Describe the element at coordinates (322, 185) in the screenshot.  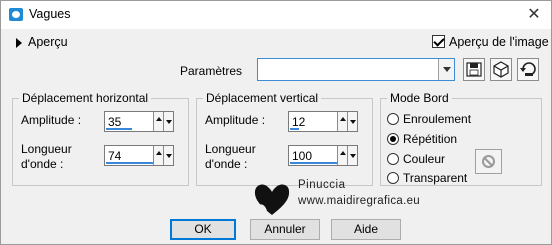
I see `watermark-name: Pinuccia` at that location.